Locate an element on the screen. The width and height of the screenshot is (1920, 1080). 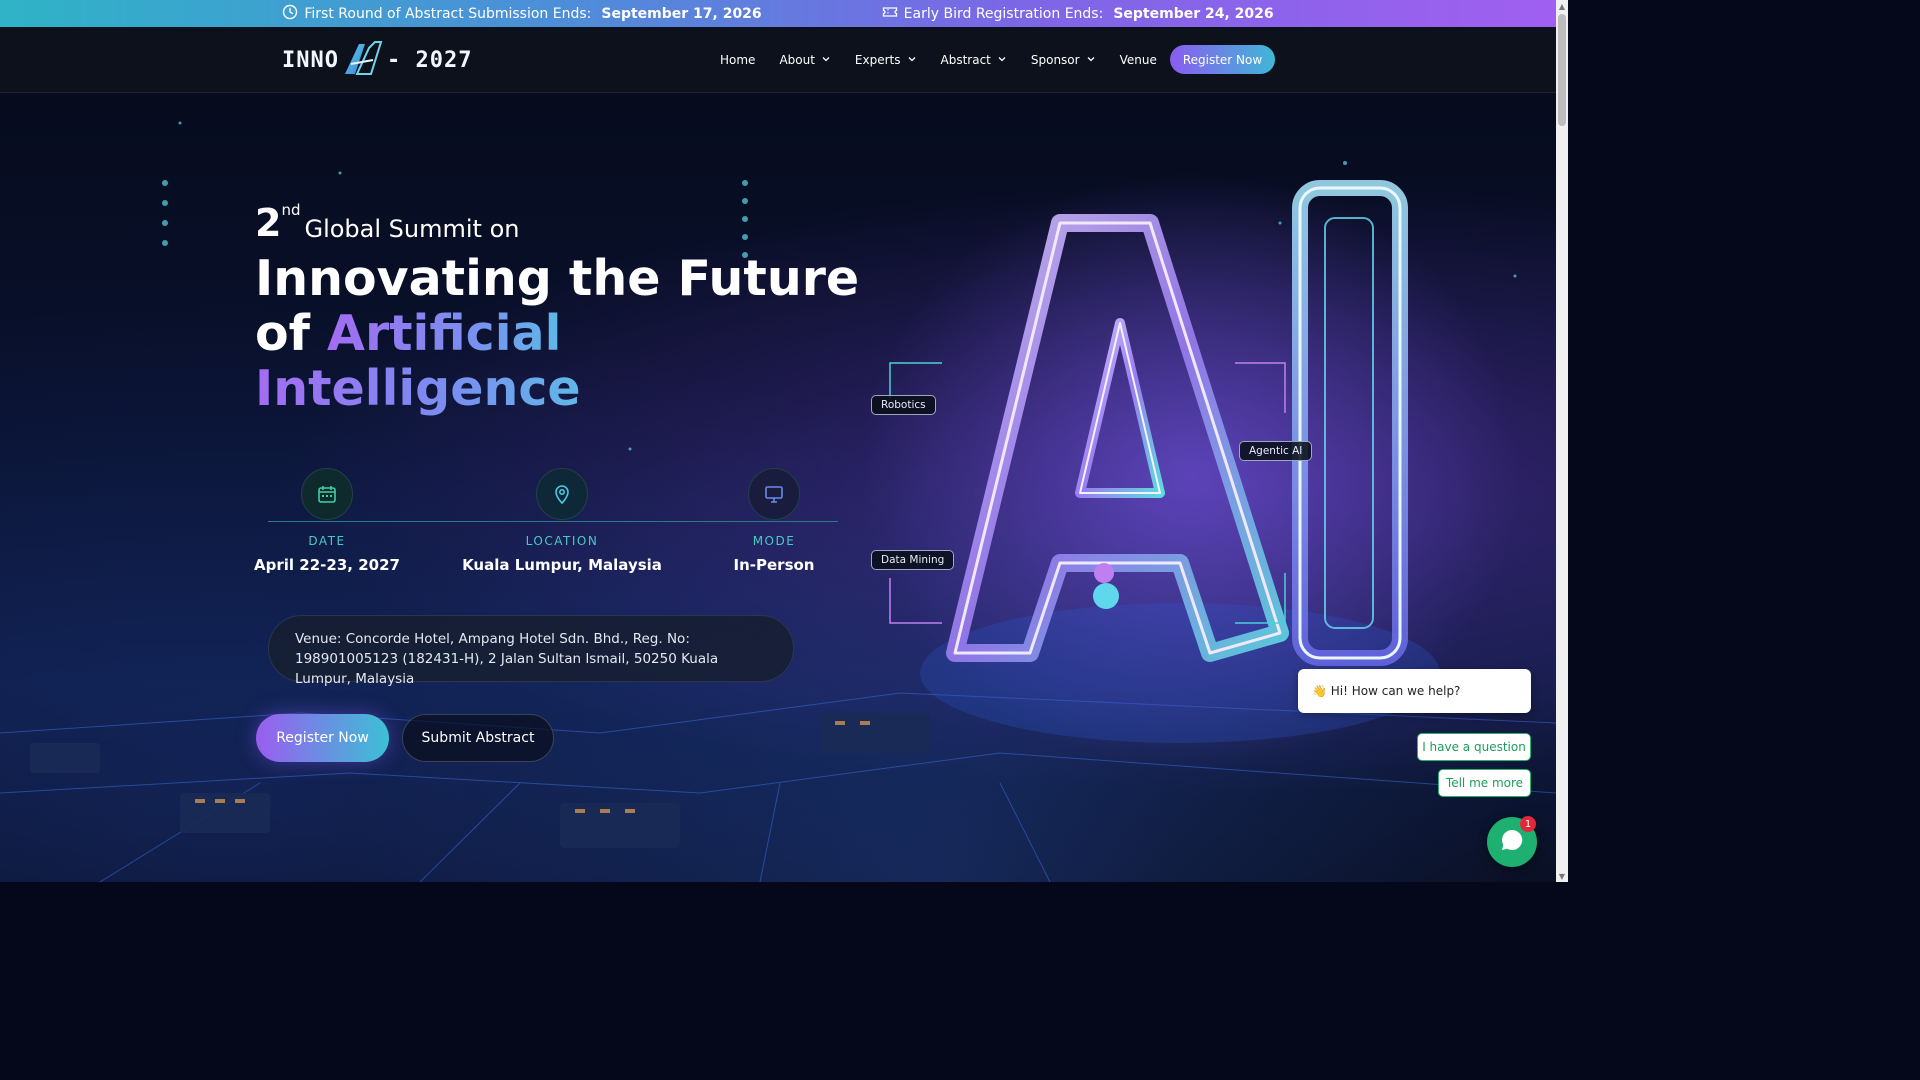
tag-data-mining: Data Mining is located at coordinates (913, 560).